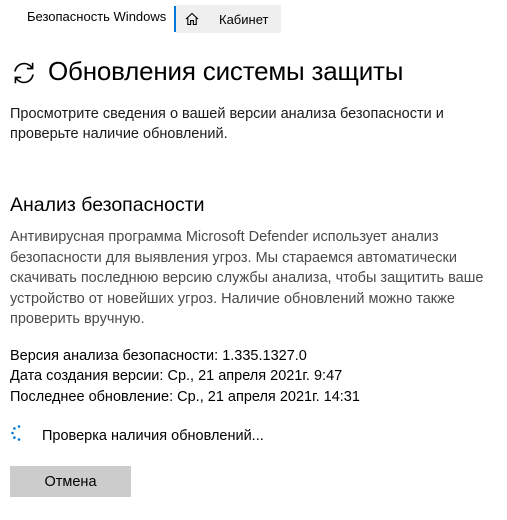  I want to click on page-title: Обновления системы защиты, so click(226, 71).